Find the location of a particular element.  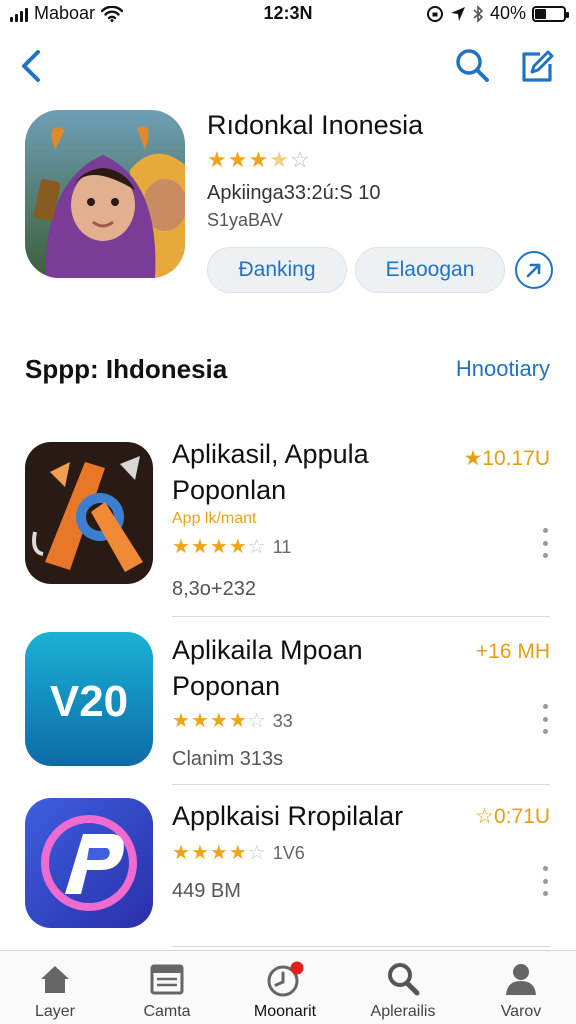

tab-label: Moonarit is located at coordinates (285, 1011).